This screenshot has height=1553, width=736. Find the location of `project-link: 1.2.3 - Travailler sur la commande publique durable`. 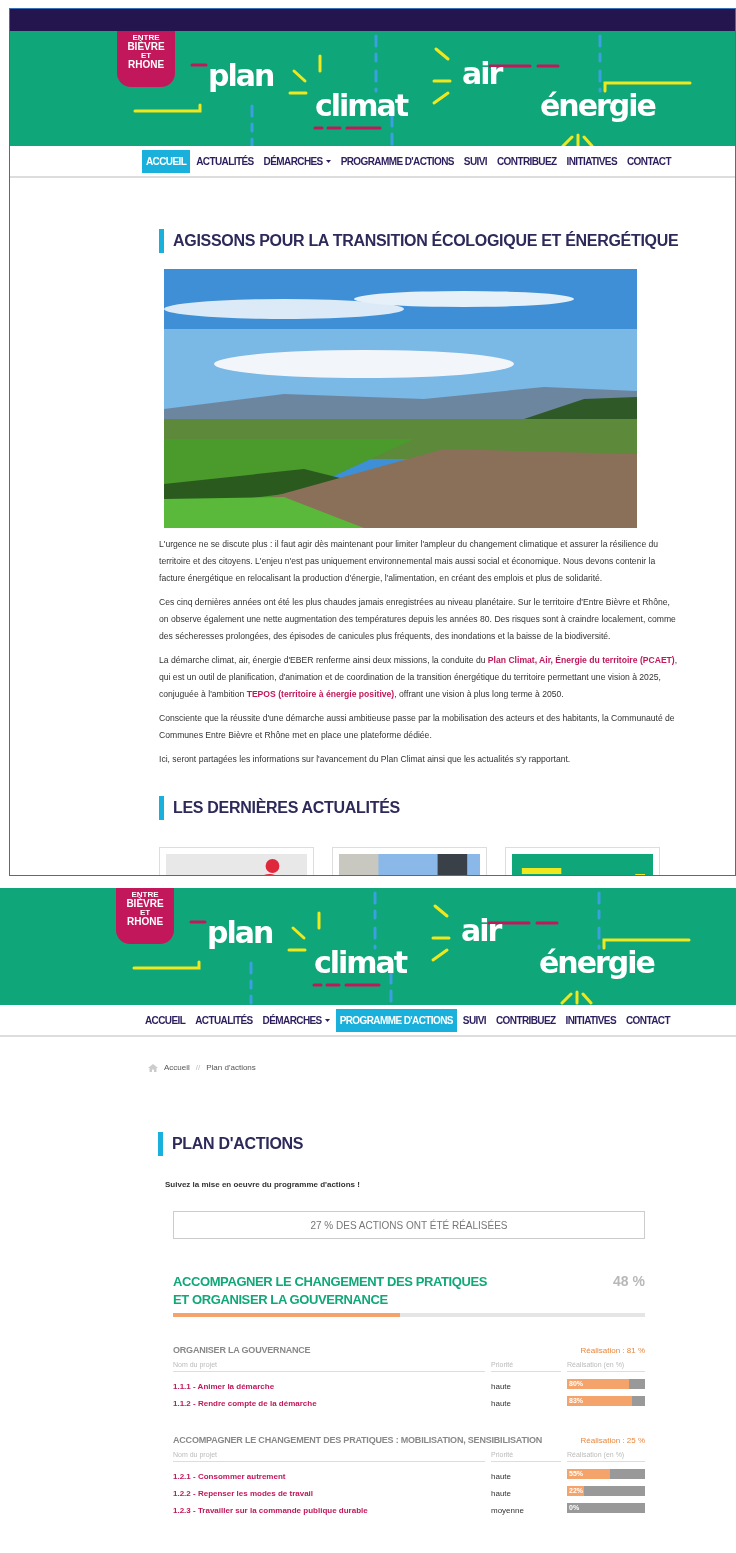

project-link: 1.2.3 - Travailler sur la commande publique durable is located at coordinates (270, 1510).